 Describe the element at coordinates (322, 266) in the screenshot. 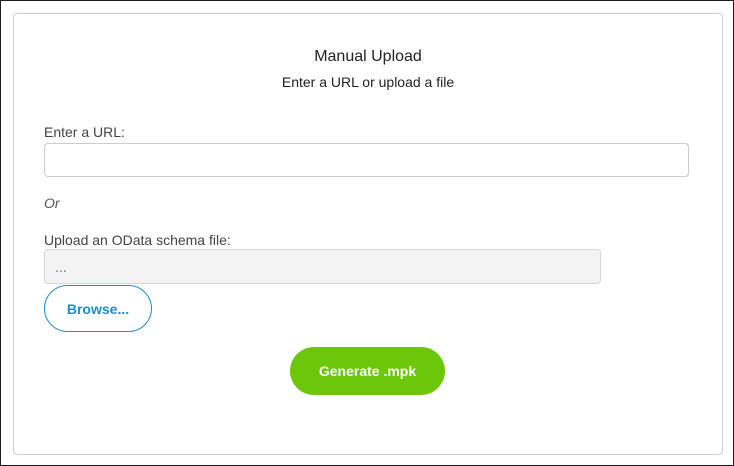

I see `file-path-field` at that location.